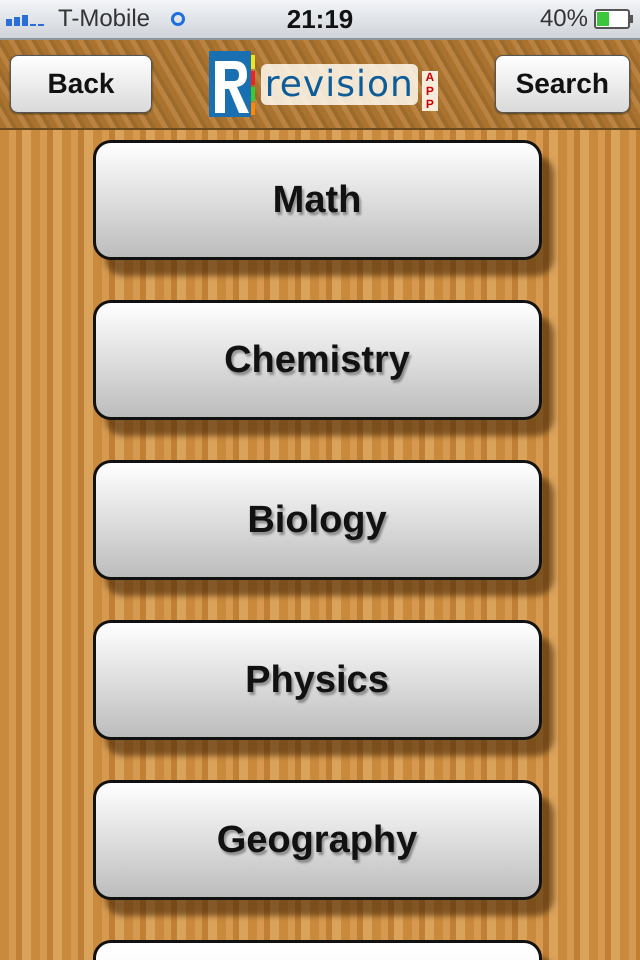  What do you see at coordinates (320, 19) in the screenshot?
I see `clock: 21:19` at bounding box center [320, 19].